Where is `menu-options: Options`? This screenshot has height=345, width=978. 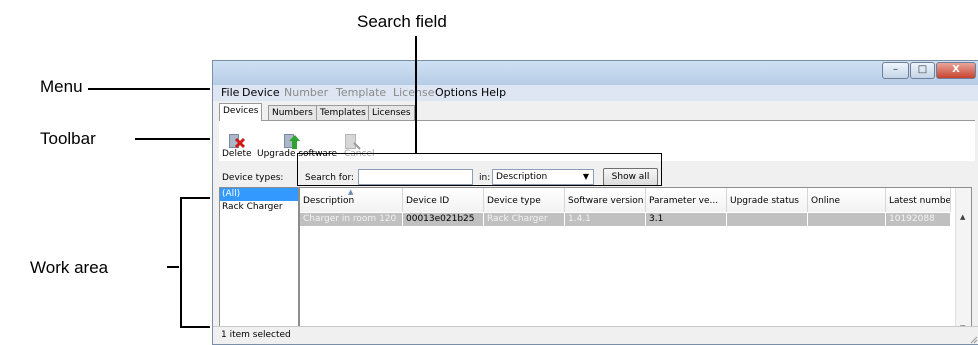 menu-options: Options is located at coordinates (456, 92).